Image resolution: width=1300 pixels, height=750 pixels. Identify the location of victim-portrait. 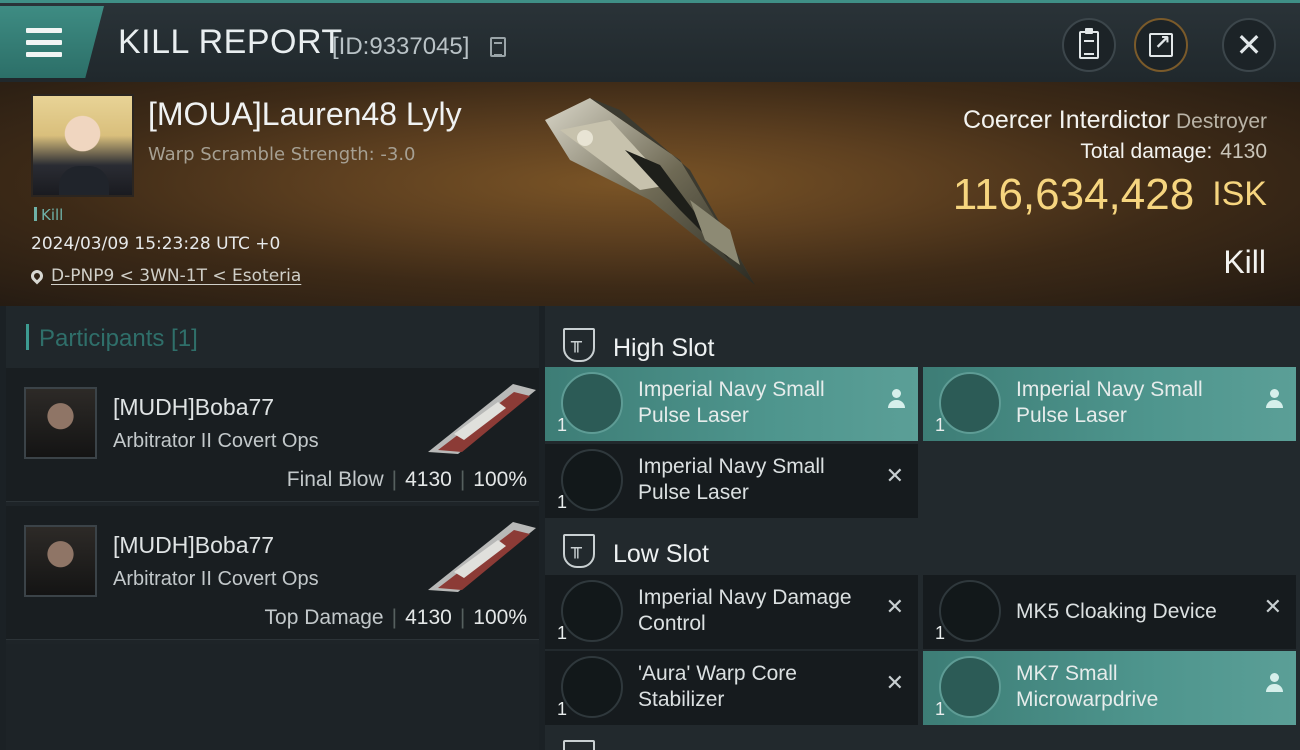
(82, 145).